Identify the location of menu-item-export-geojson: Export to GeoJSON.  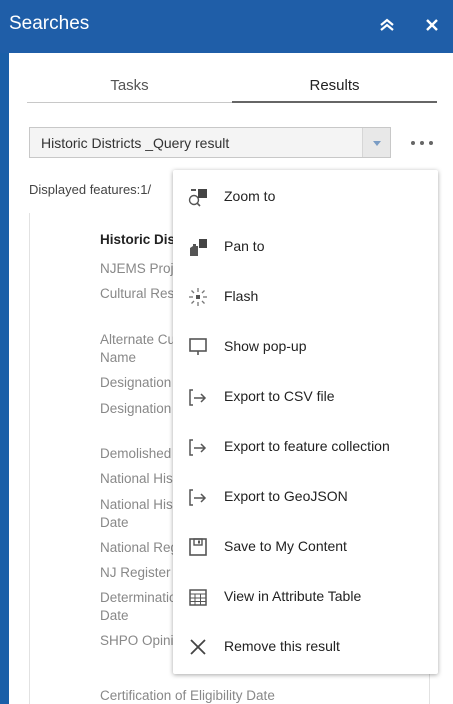
(305, 497).